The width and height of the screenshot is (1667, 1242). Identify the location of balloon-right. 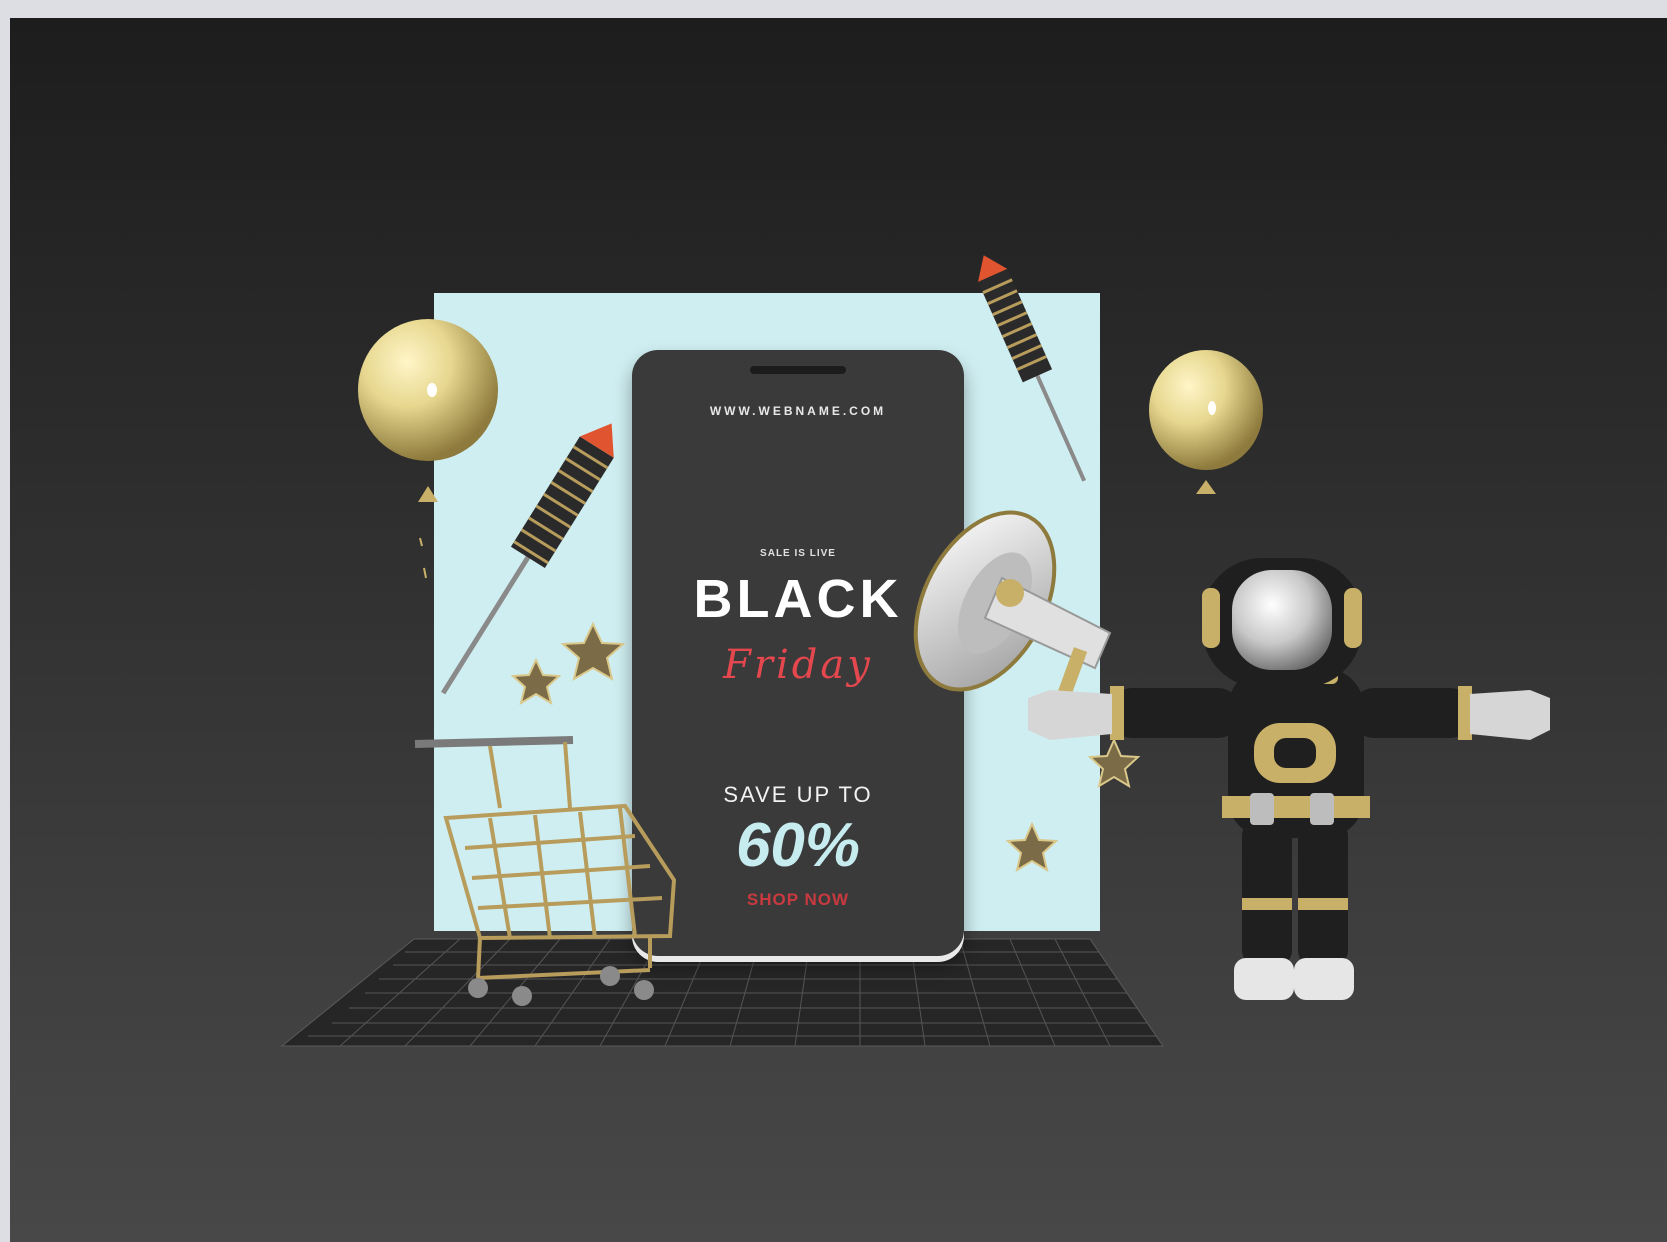
(1206, 422).